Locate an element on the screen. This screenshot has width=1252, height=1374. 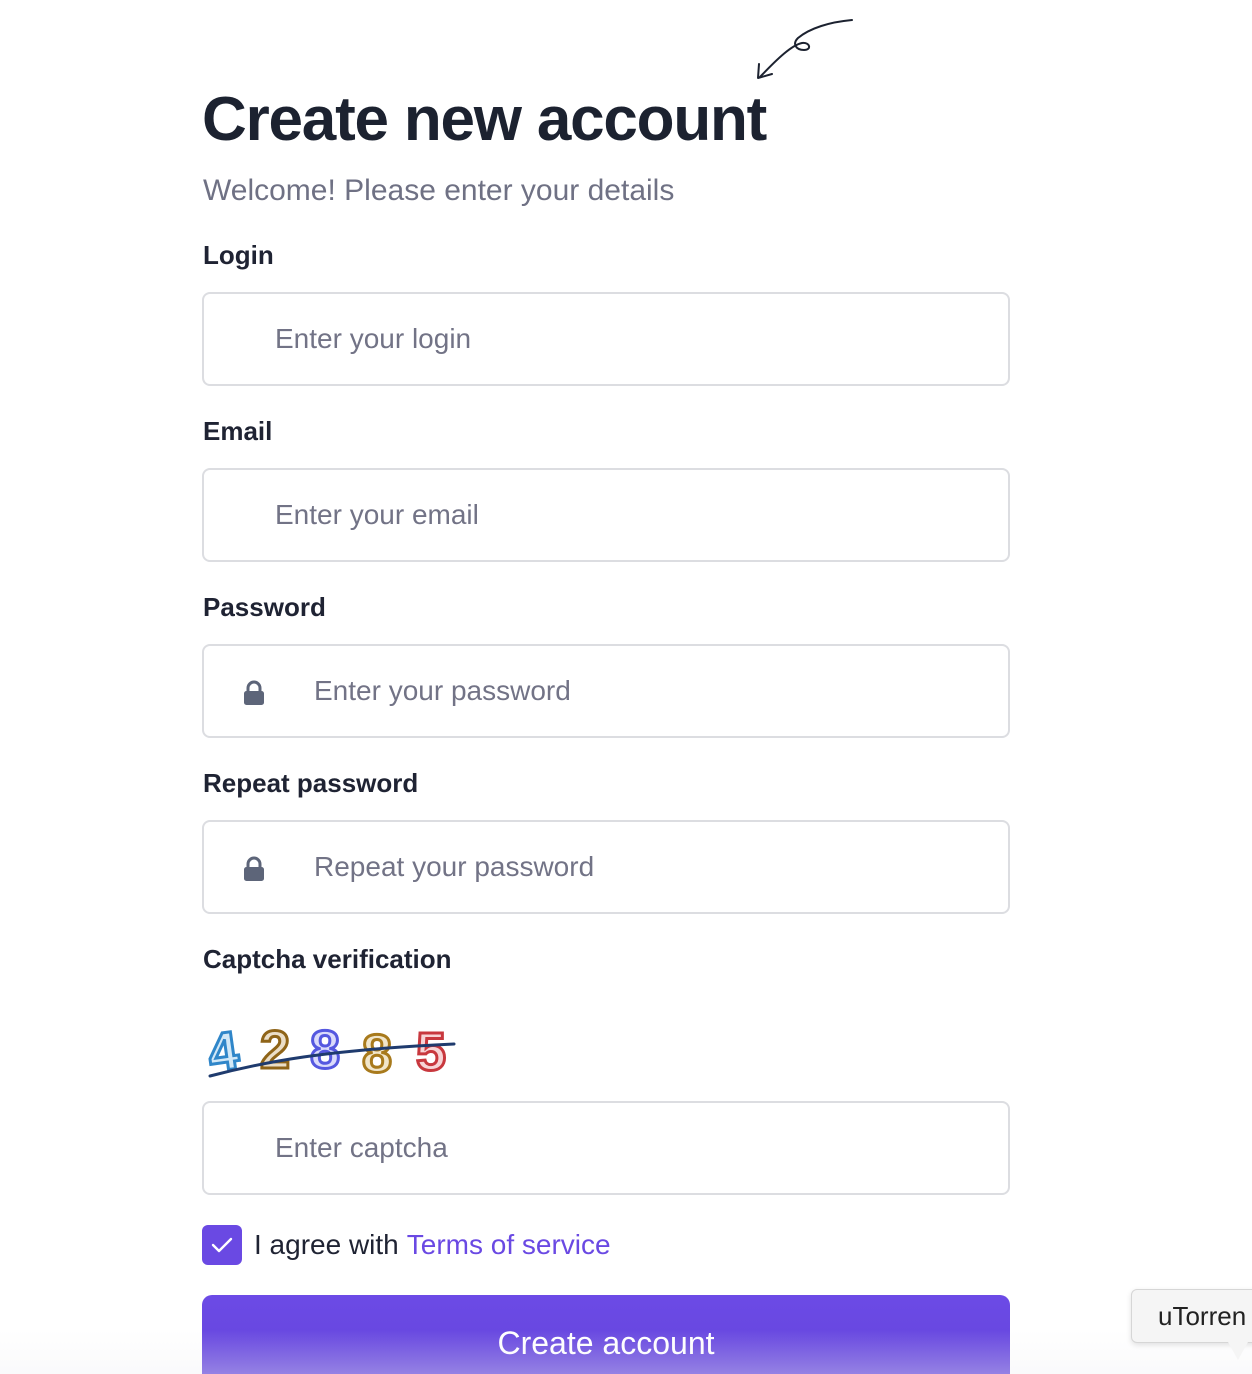
password-input is located at coordinates (606, 691).